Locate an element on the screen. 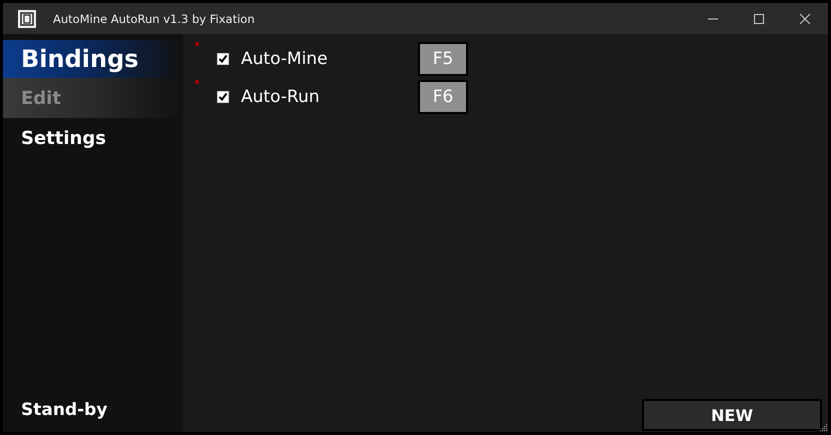  new-button: NEW is located at coordinates (732, 415).